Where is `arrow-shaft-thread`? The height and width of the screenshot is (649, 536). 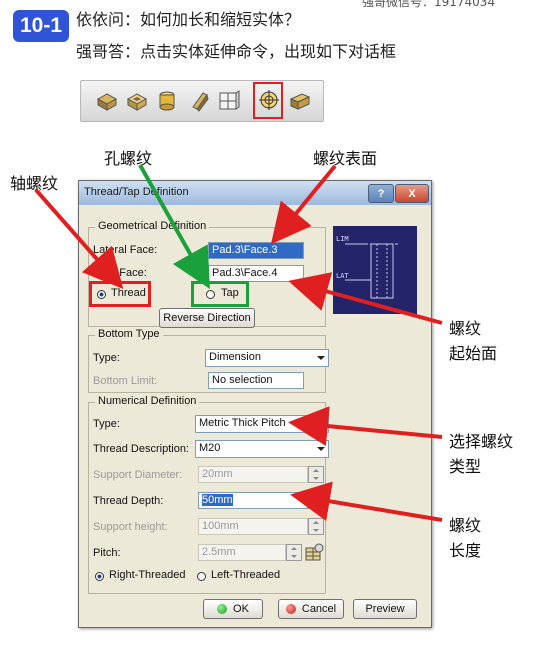
arrow-shaft-thread is located at coordinates (79, 239).